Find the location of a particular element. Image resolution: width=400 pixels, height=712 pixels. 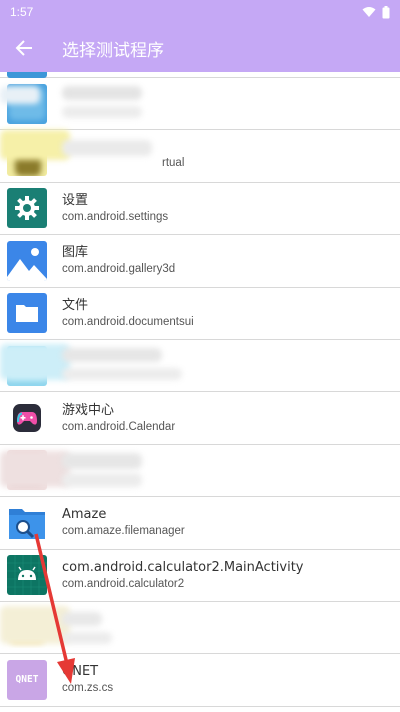

app-package: com.android.settings is located at coordinates (115, 216).